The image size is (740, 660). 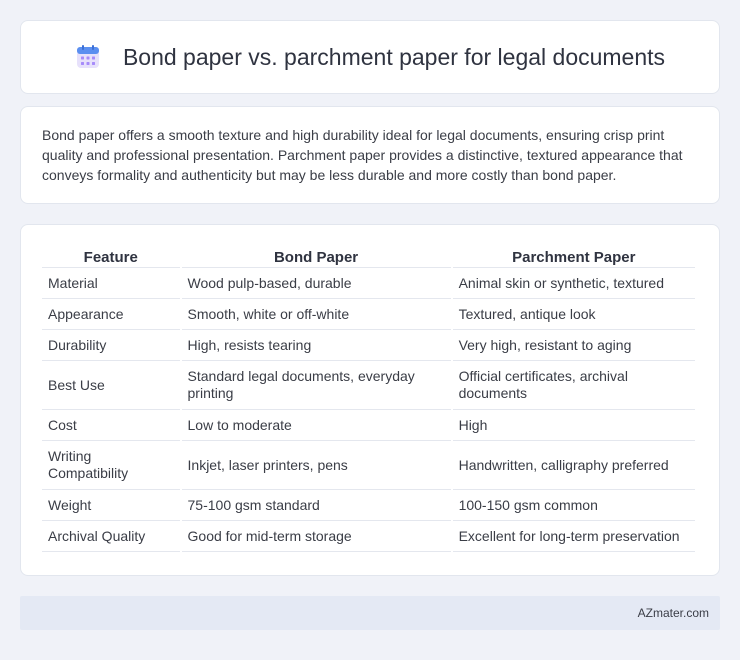 What do you see at coordinates (673, 613) in the screenshot?
I see `footer-brand: AZmater.com` at bounding box center [673, 613].